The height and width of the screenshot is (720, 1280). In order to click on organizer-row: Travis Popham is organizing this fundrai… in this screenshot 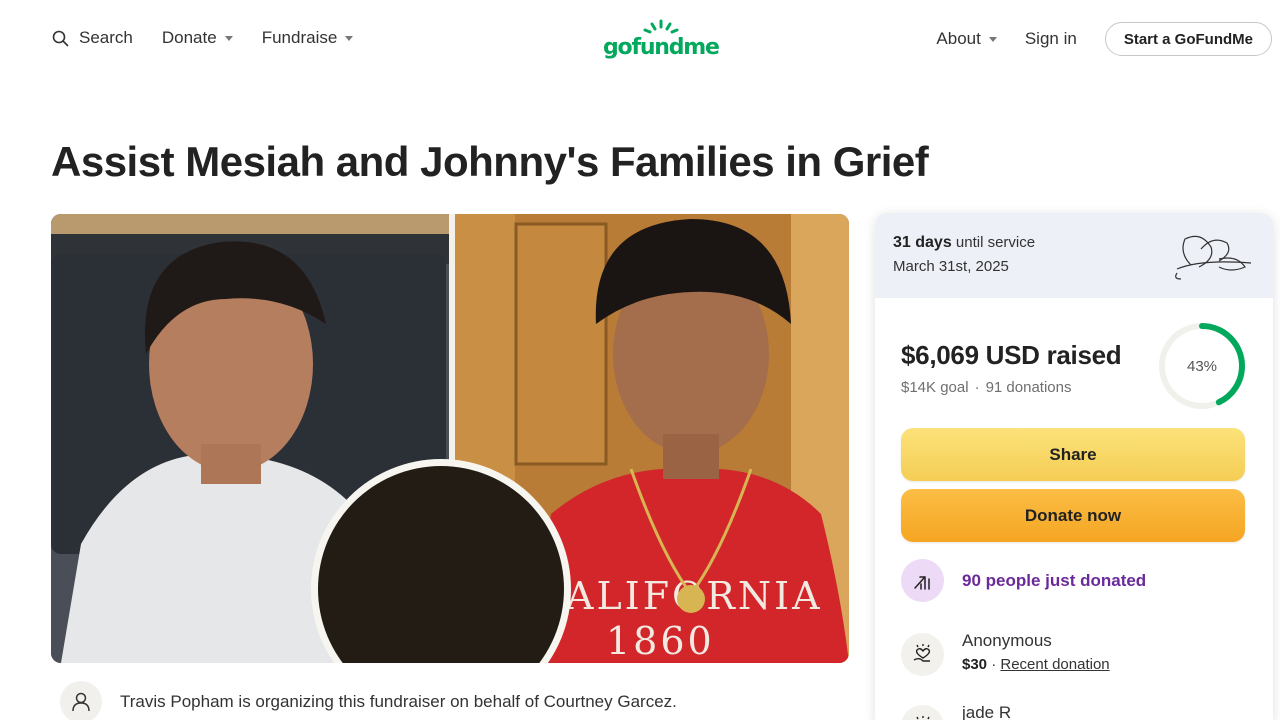, I will do `click(368, 700)`.